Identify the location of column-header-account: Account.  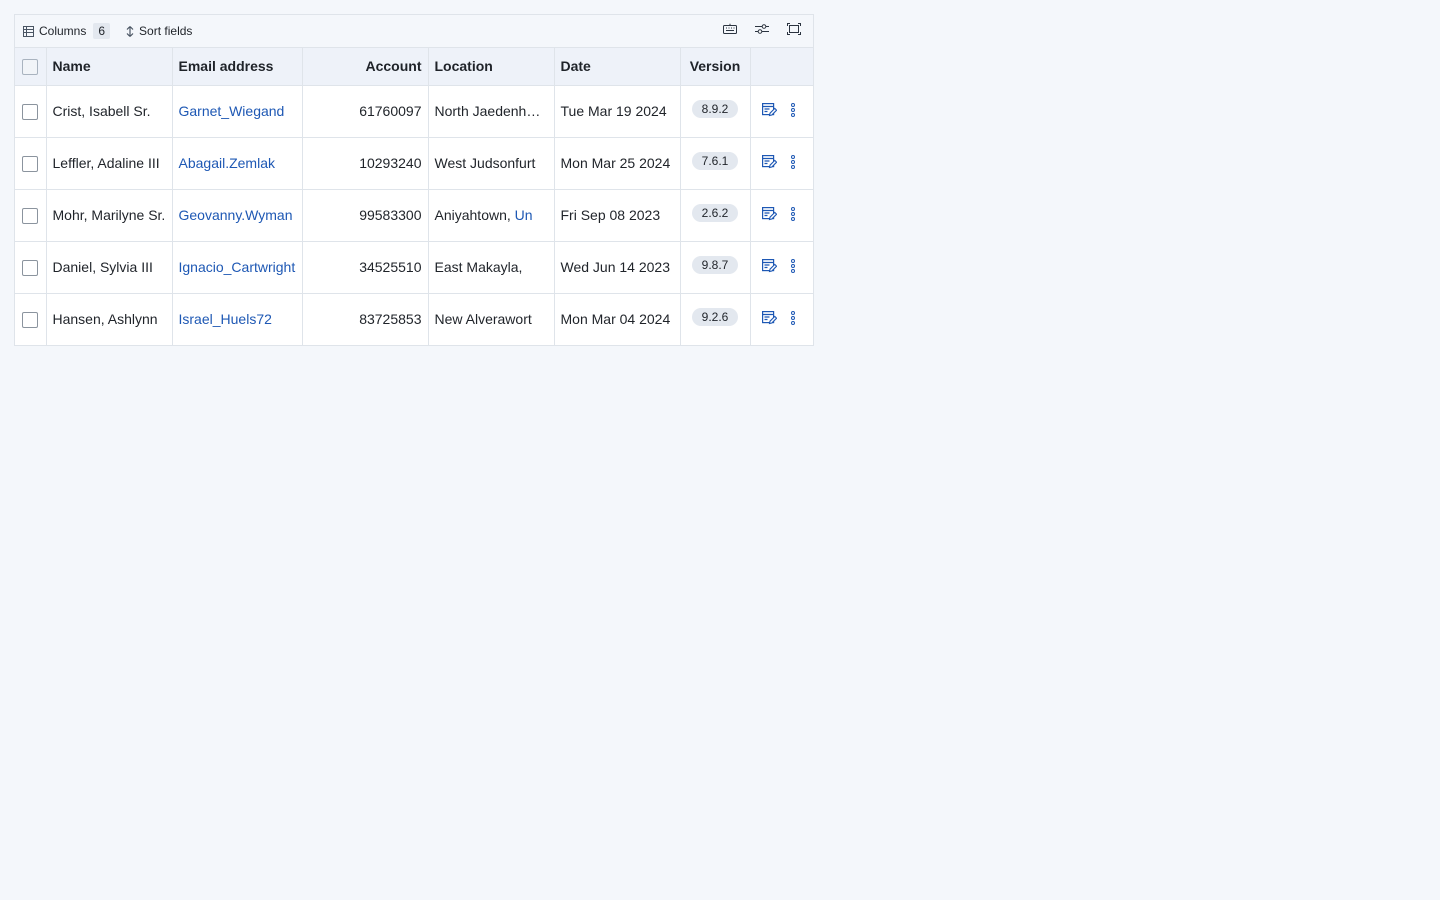
(365, 67).